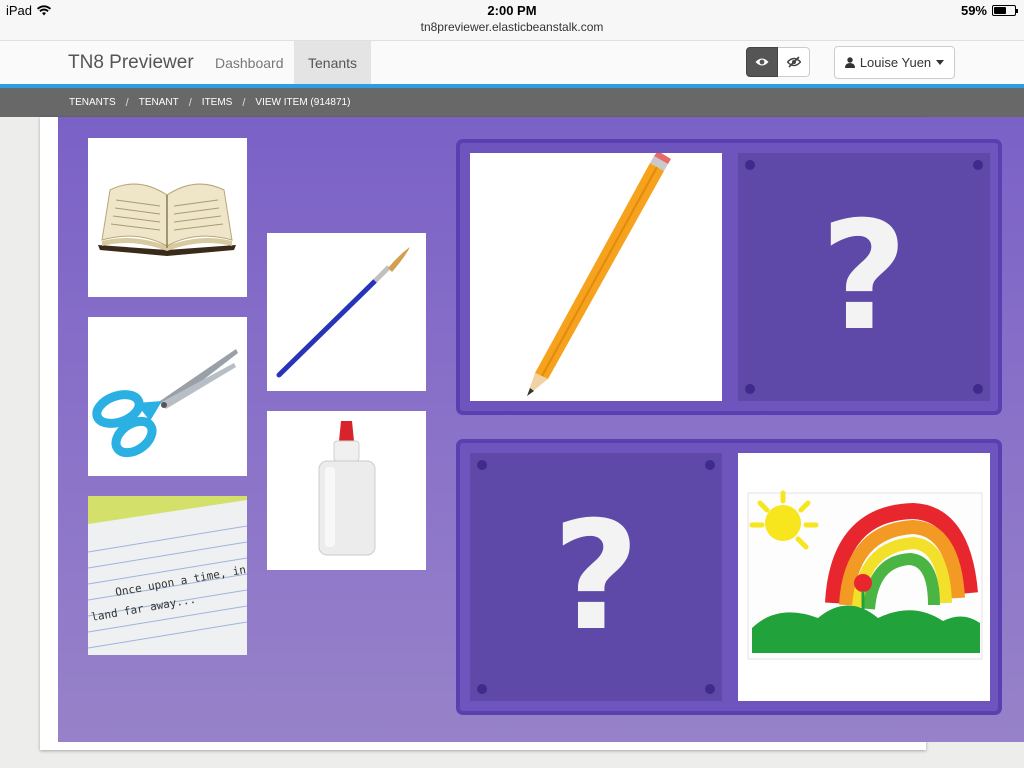  I want to click on hide-button, so click(794, 62).